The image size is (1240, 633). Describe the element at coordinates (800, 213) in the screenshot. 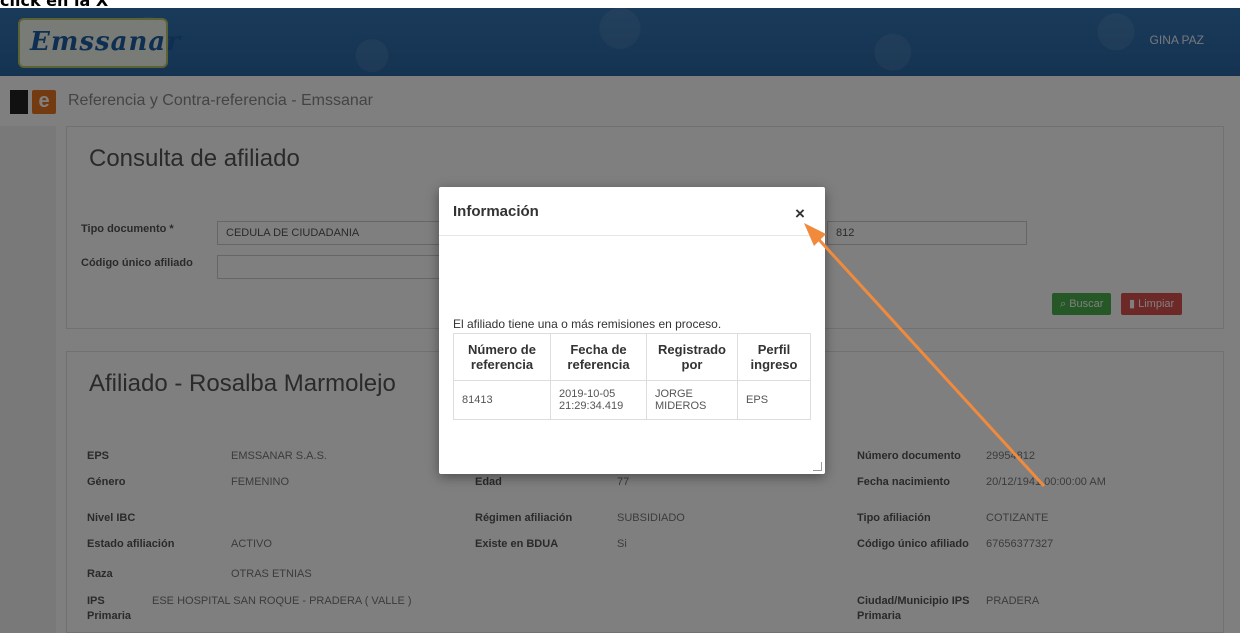

I see `close-icon: ×` at that location.